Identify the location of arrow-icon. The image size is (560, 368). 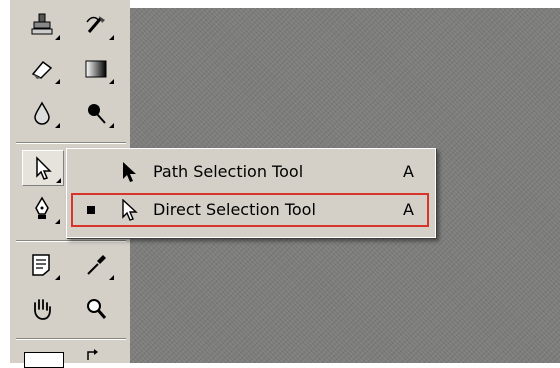
(44, 168).